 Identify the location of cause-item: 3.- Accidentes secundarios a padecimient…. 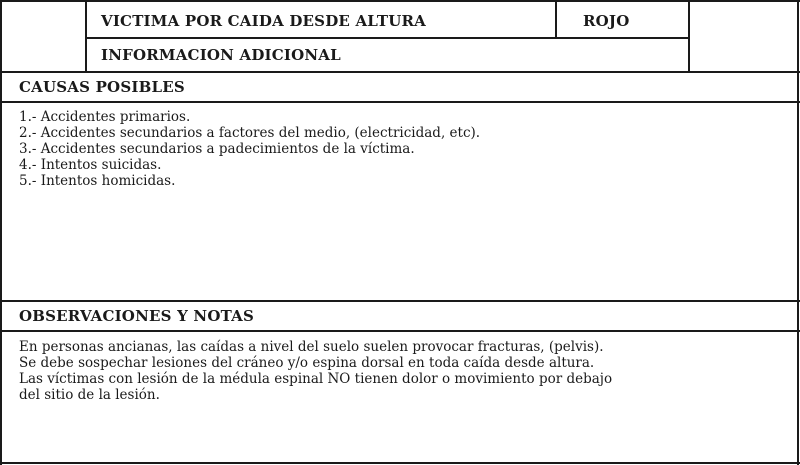
(217, 149).